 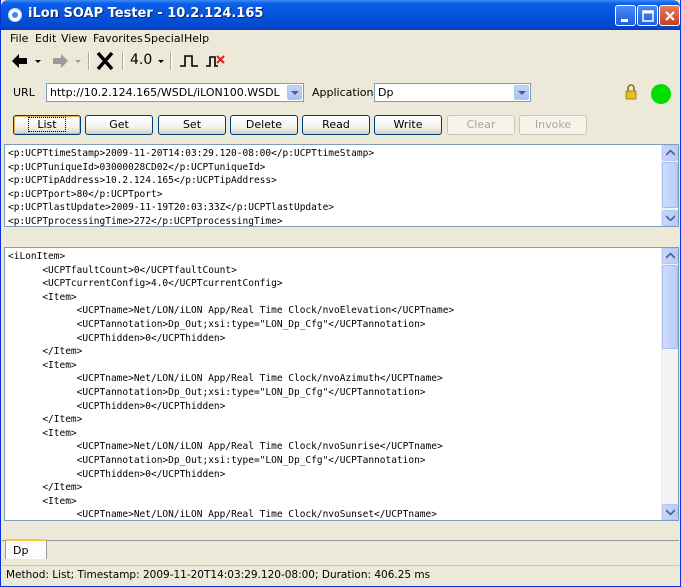 I want to click on set-button: Set, so click(x=192, y=125).